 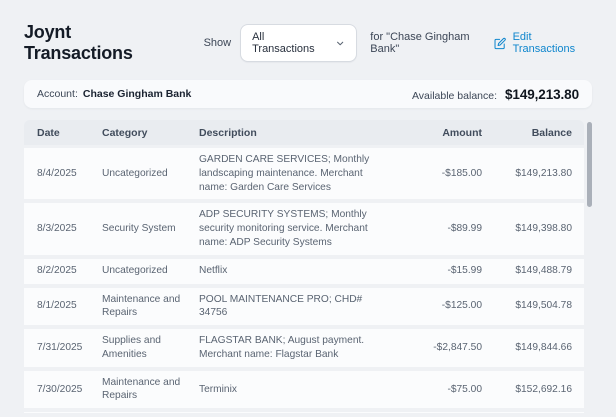 What do you see at coordinates (543, 229) in the screenshot?
I see `table-cell-balance: $149,398.80` at bounding box center [543, 229].